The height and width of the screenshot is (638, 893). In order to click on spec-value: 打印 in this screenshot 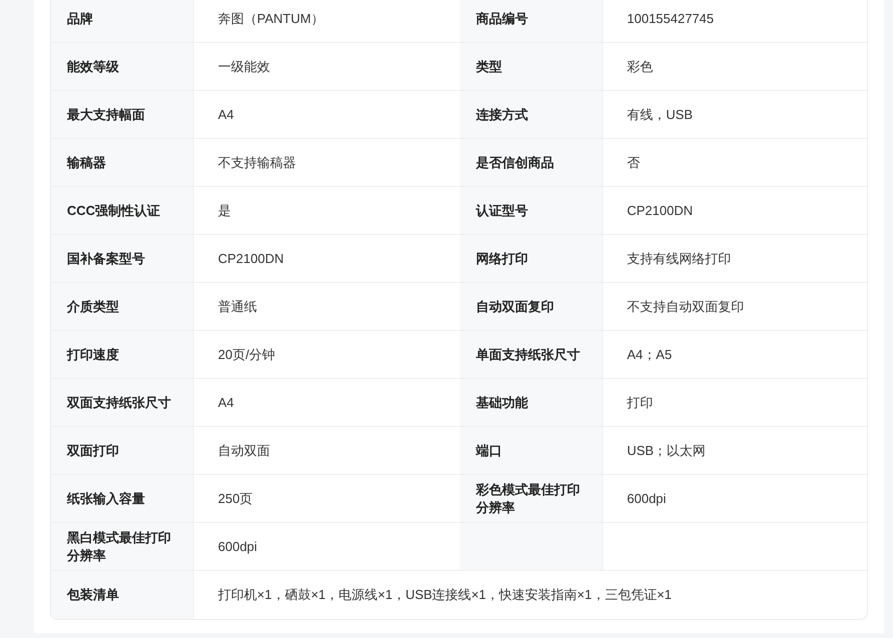, I will do `click(640, 403)`.